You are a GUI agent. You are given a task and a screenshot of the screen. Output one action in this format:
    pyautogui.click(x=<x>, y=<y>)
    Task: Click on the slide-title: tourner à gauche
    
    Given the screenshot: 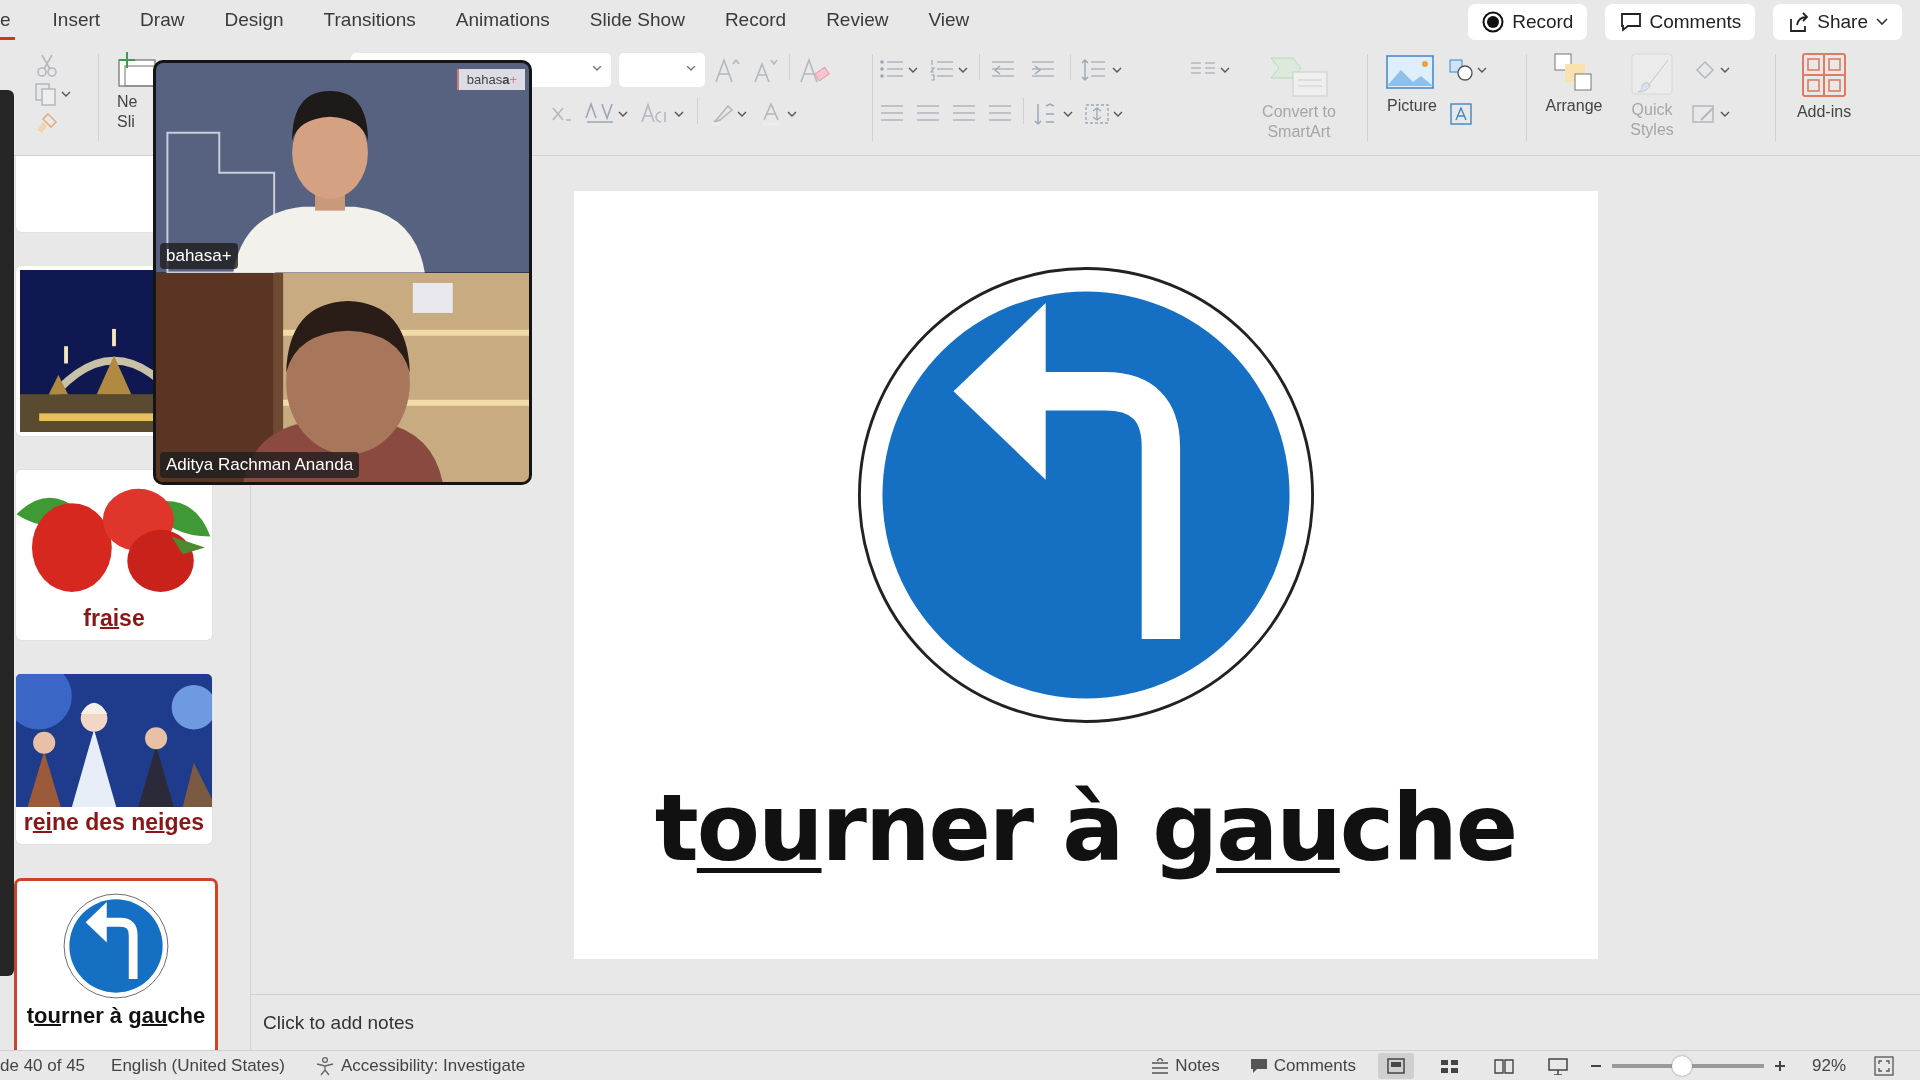 What is the action you would take?
    pyautogui.click(x=1085, y=828)
    